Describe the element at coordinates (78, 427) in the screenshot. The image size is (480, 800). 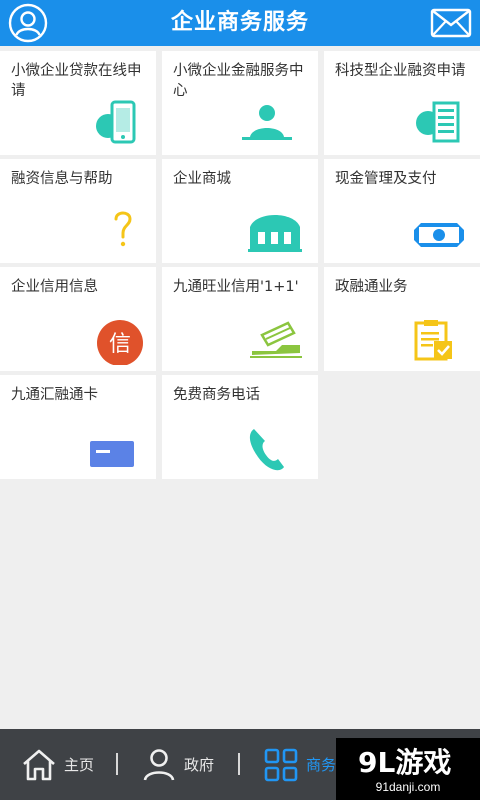
I see `tile-jiutong-card: 九通汇融通卡` at that location.